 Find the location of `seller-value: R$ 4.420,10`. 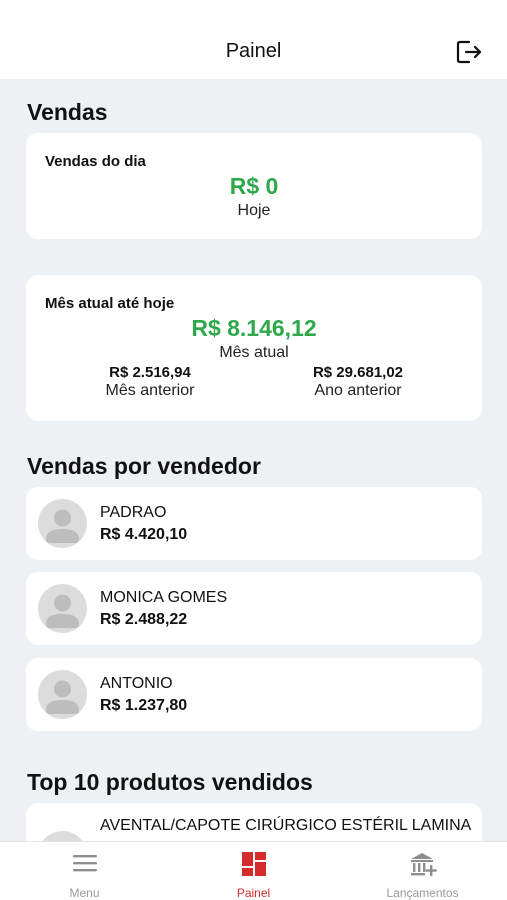

seller-value: R$ 4.420,10 is located at coordinates (144, 534).